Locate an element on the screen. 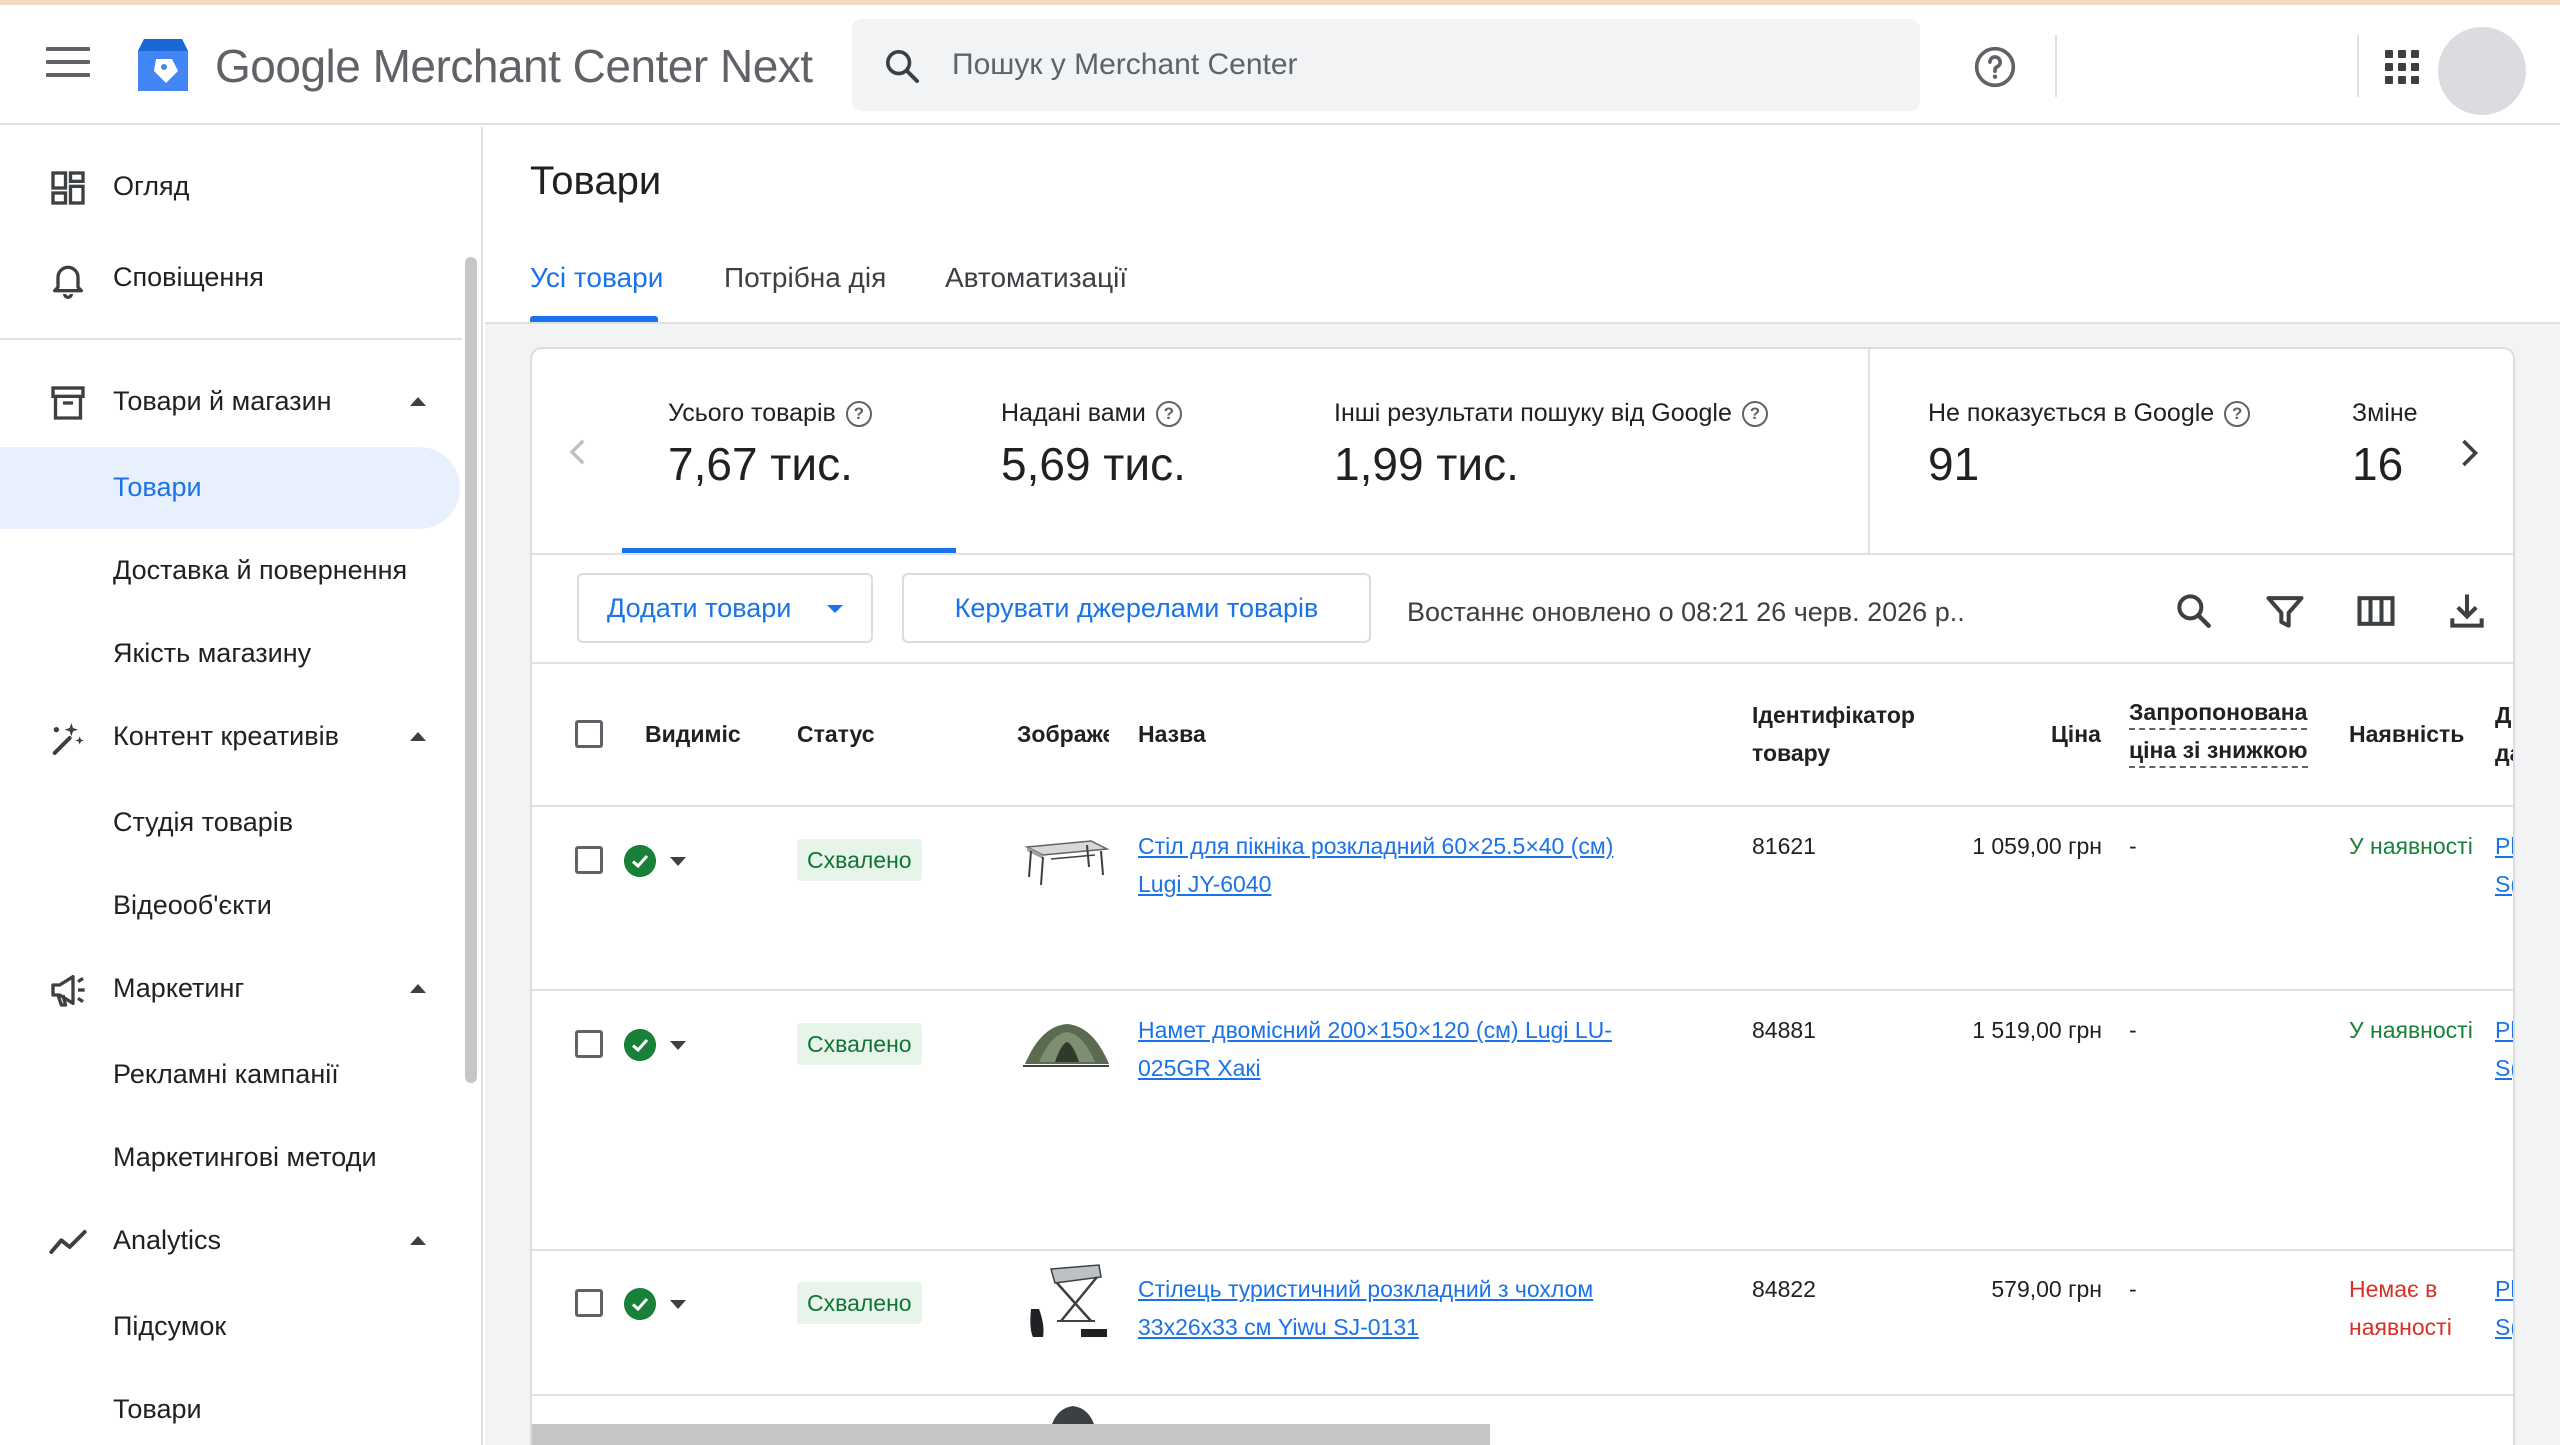  help-icon is located at coordinates (1995, 67).